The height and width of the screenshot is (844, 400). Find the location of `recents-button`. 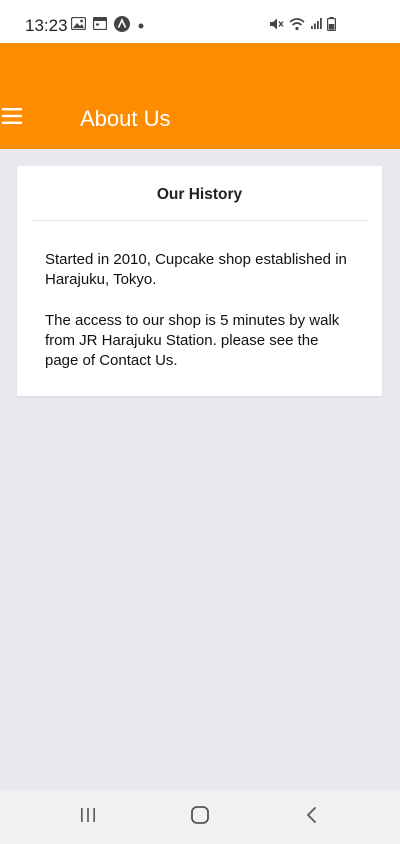

recents-button is located at coordinates (88, 817).